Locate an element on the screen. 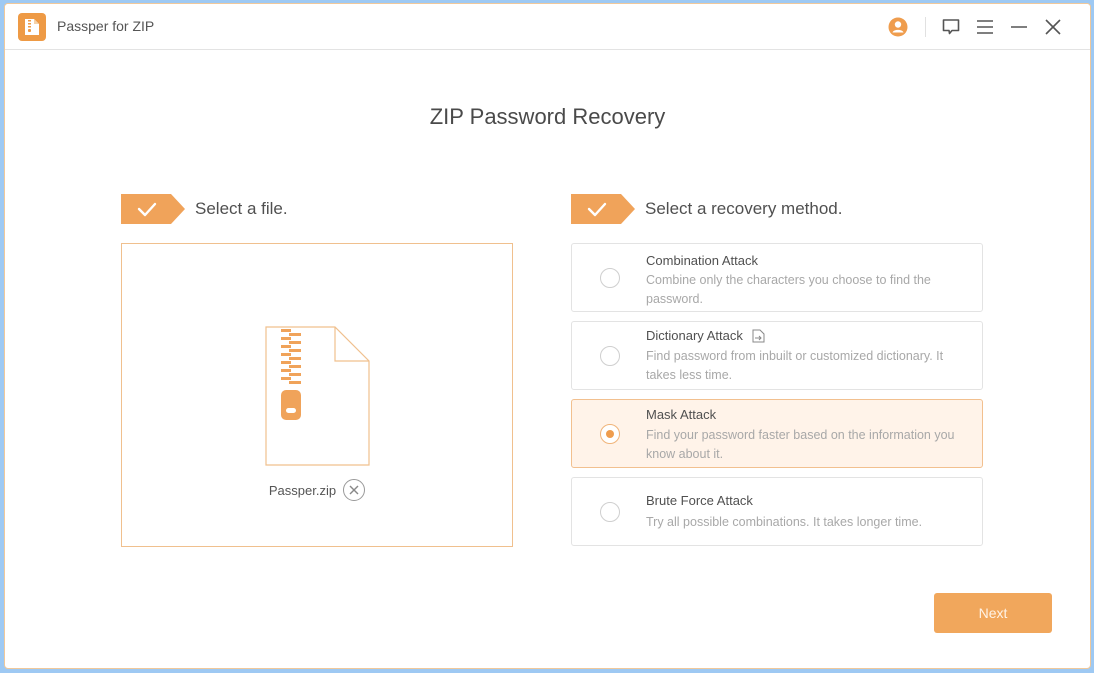  next-button: Next is located at coordinates (993, 613).